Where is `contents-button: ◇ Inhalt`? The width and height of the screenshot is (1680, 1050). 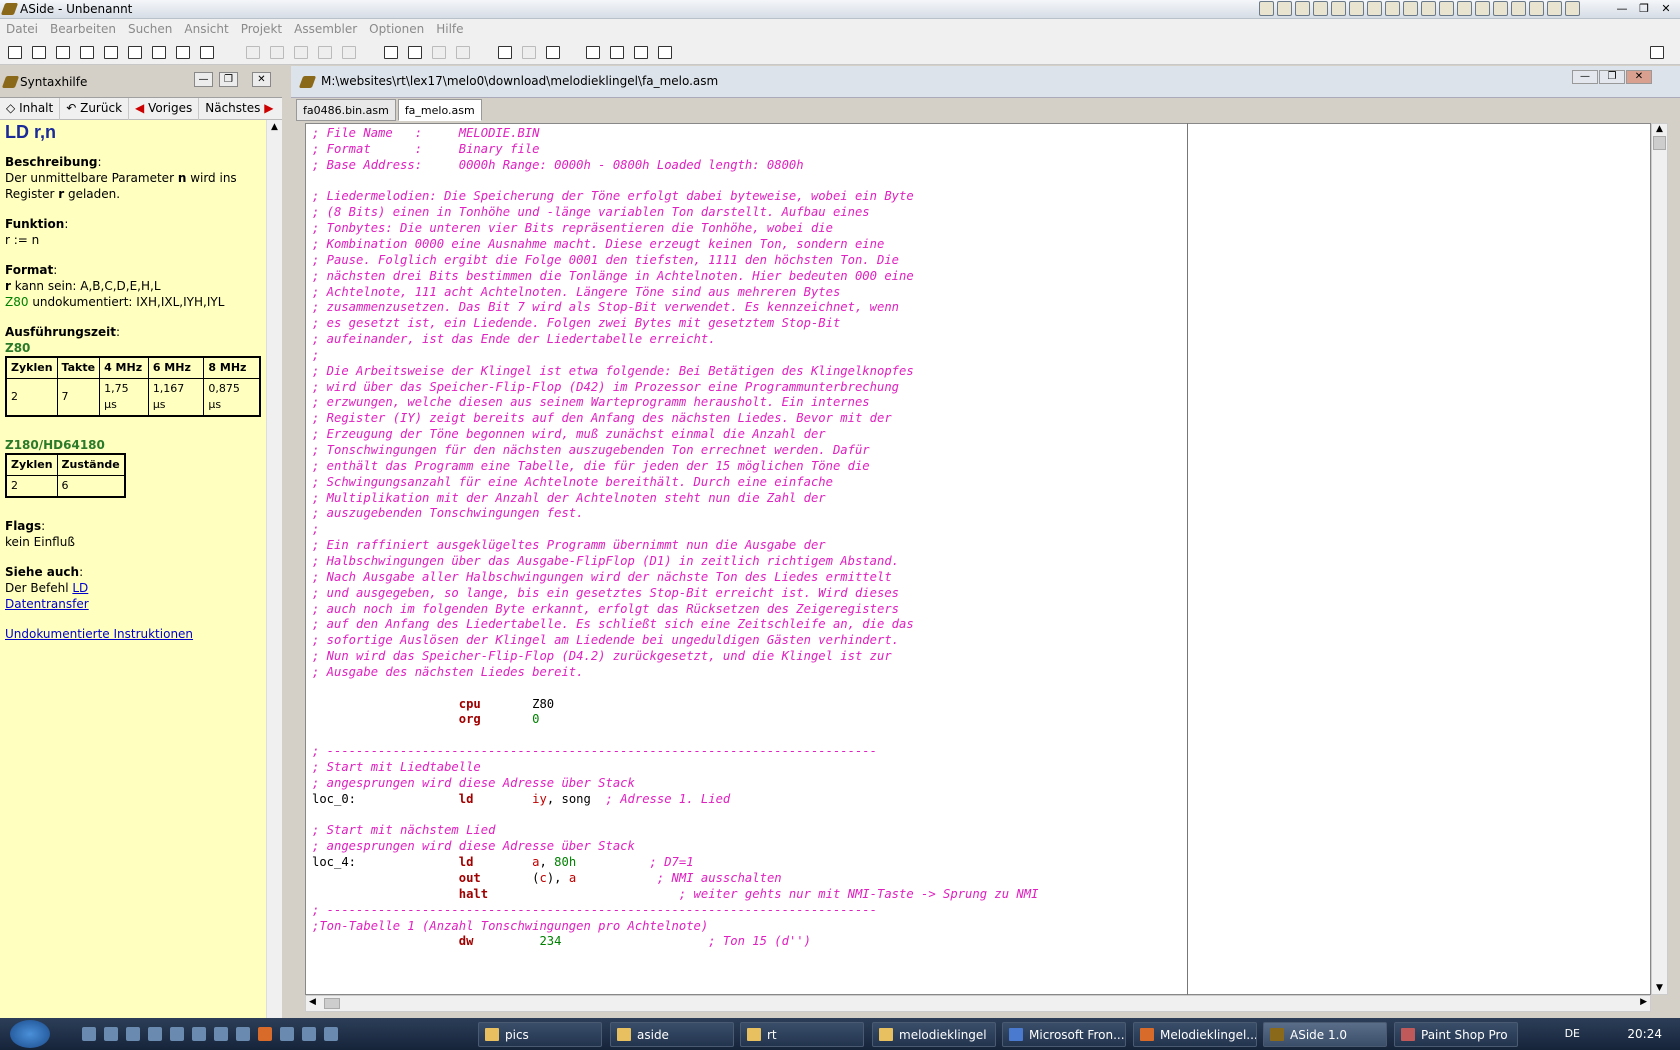
contents-button: ◇ Inhalt is located at coordinates (30, 109).